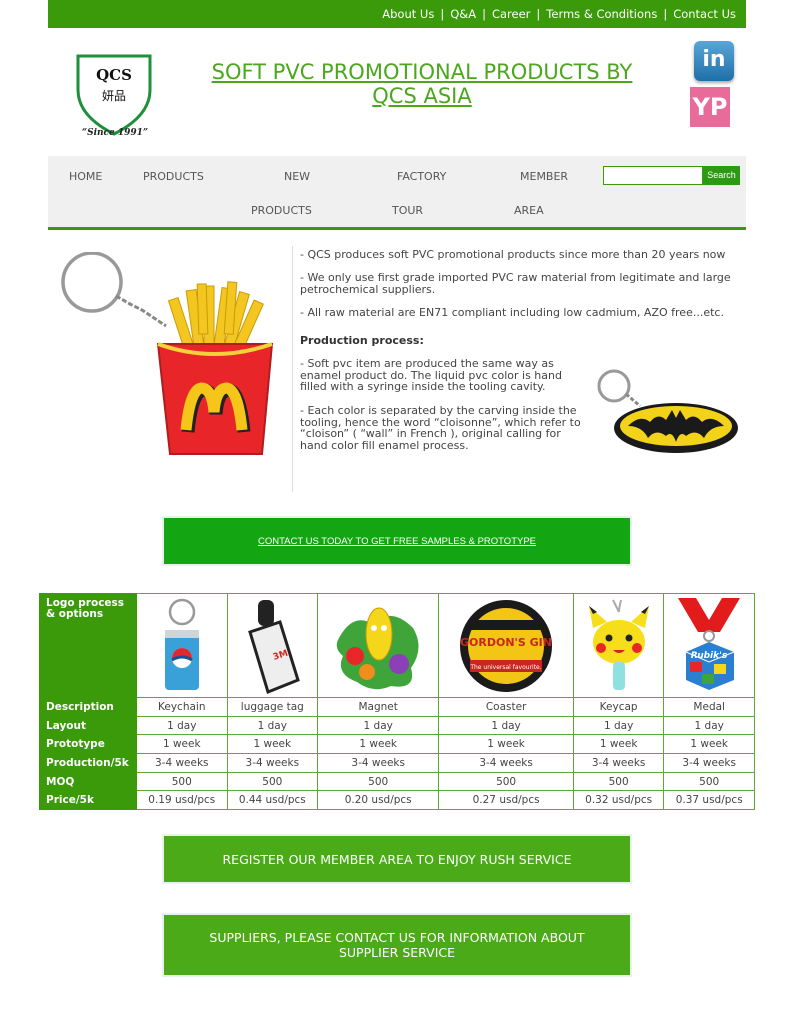  I want to click on topnav-qa: Q&A, so click(463, 14).